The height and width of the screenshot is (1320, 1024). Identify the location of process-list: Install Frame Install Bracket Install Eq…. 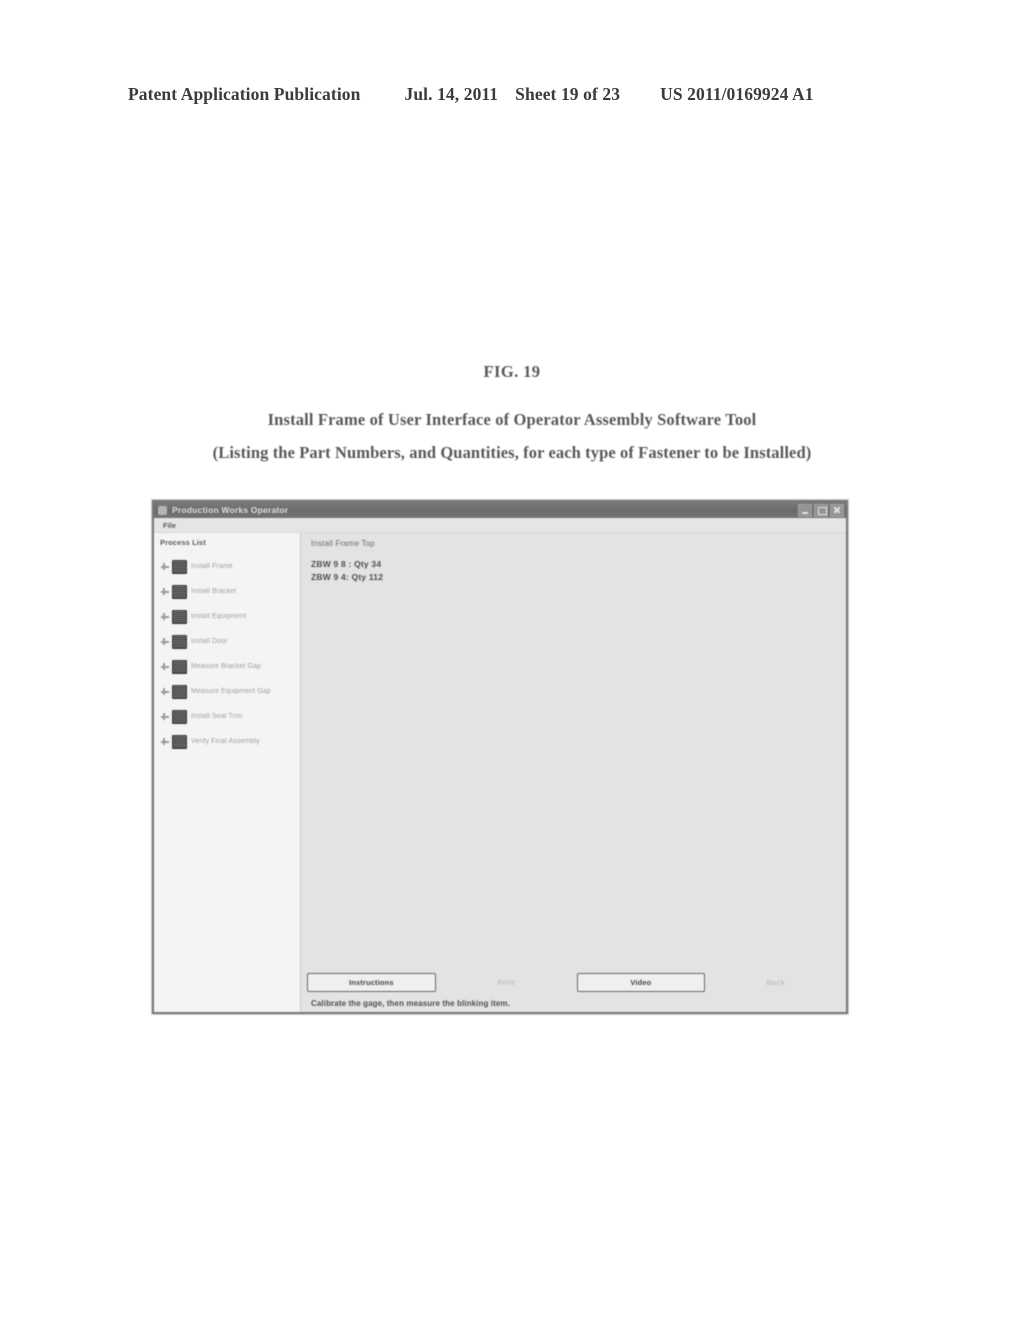
(227, 783).